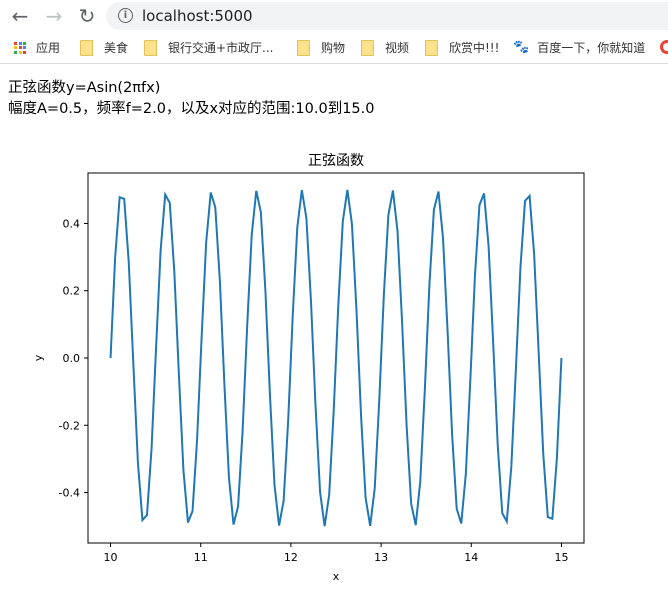 The width and height of the screenshot is (668, 596). Describe the element at coordinates (72, 223) in the screenshot. I see `y-tick-label: 0.4` at that location.